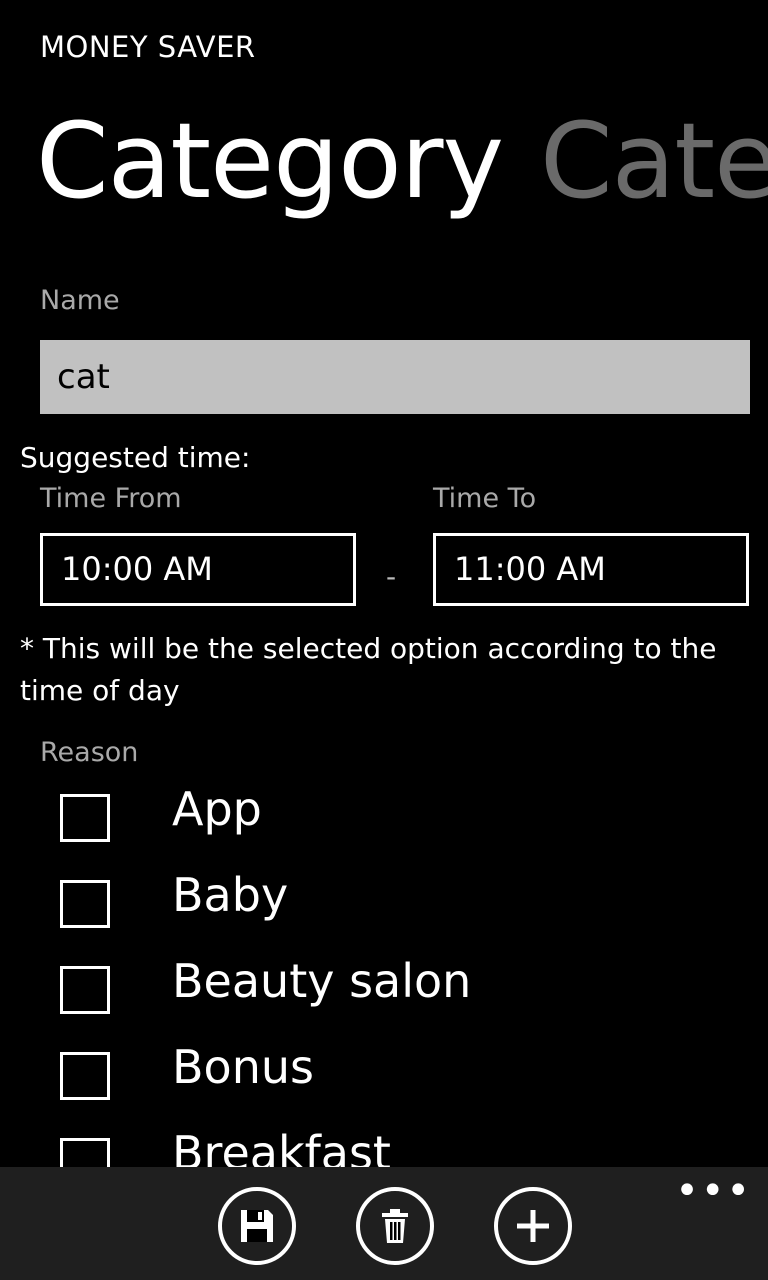 The image size is (768, 1280). Describe the element at coordinates (654, 161) in the screenshot. I see `pivot-item-next: Cate` at that location.